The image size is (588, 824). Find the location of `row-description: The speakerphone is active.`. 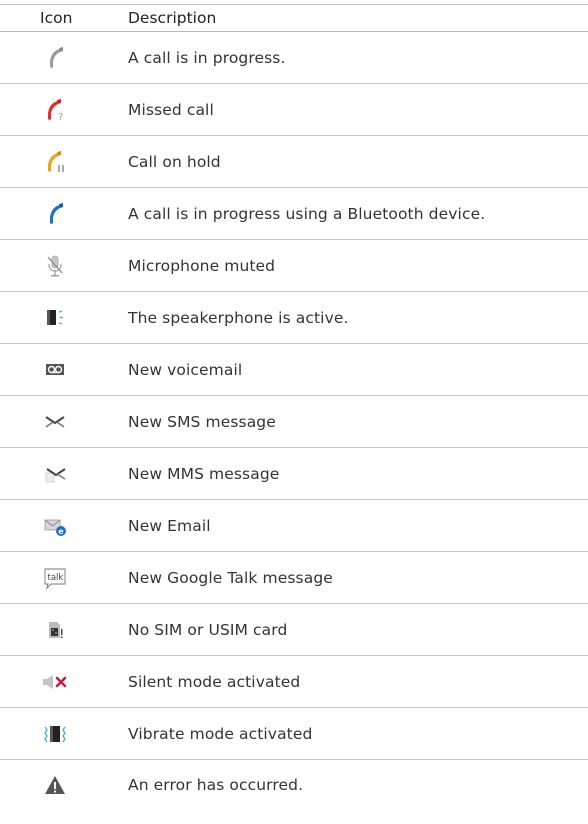

row-description: The speakerphone is active. is located at coordinates (349, 317).